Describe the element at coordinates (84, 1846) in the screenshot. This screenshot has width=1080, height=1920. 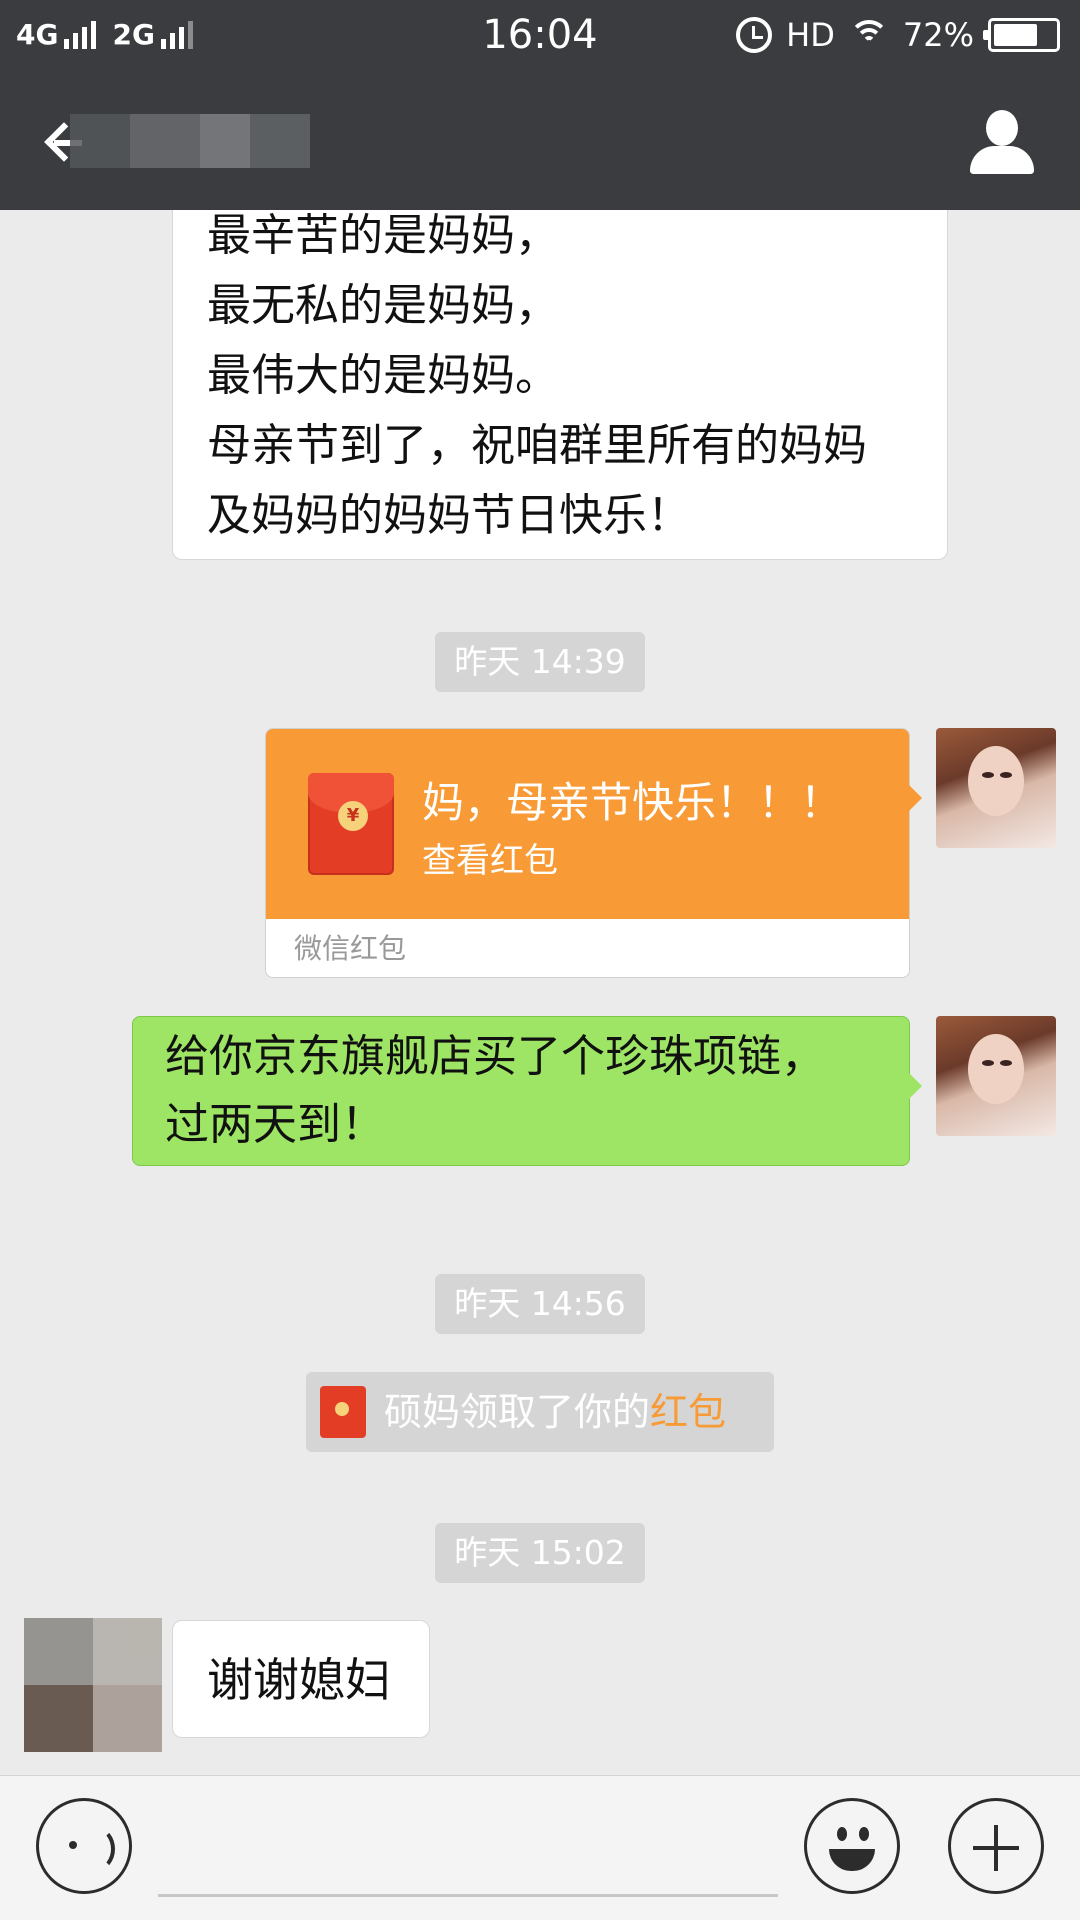
I see `voice-icon` at that location.